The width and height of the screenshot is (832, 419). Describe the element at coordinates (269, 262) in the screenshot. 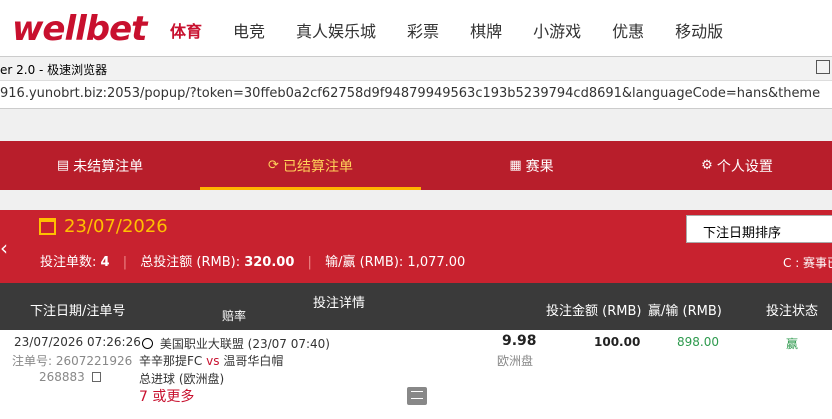

I see `total-stake-value: 320.00` at that location.